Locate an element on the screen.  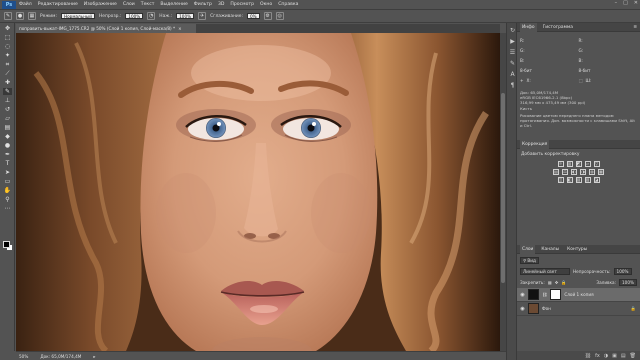
channel-mixer-icon: ◍ is located at coordinates (592, 172).